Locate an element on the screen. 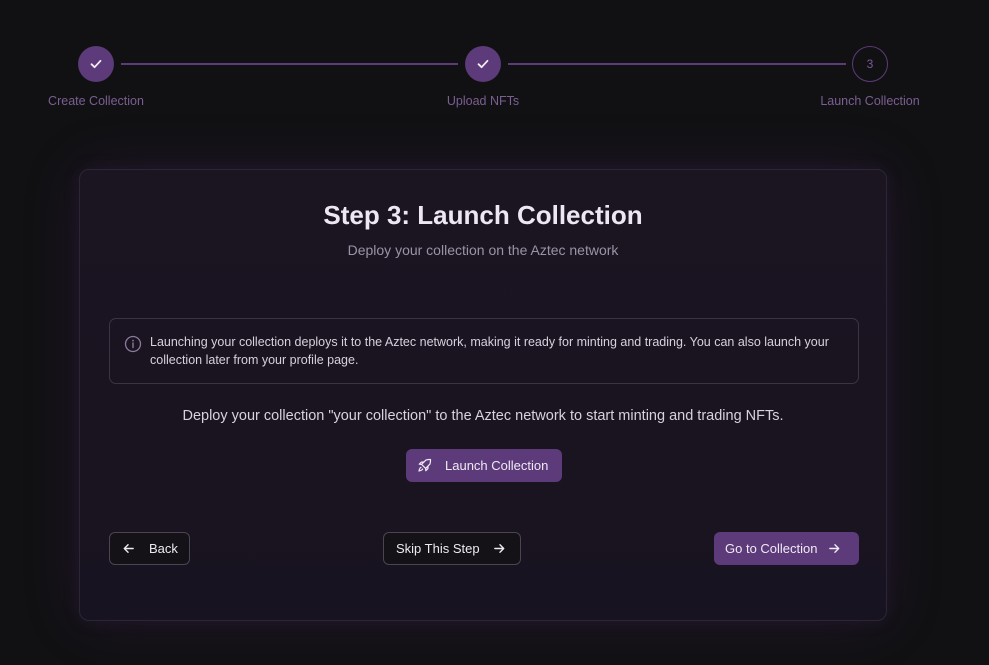 Image resolution: width=989 pixels, height=665 pixels. rocket-icon is located at coordinates (425, 465).